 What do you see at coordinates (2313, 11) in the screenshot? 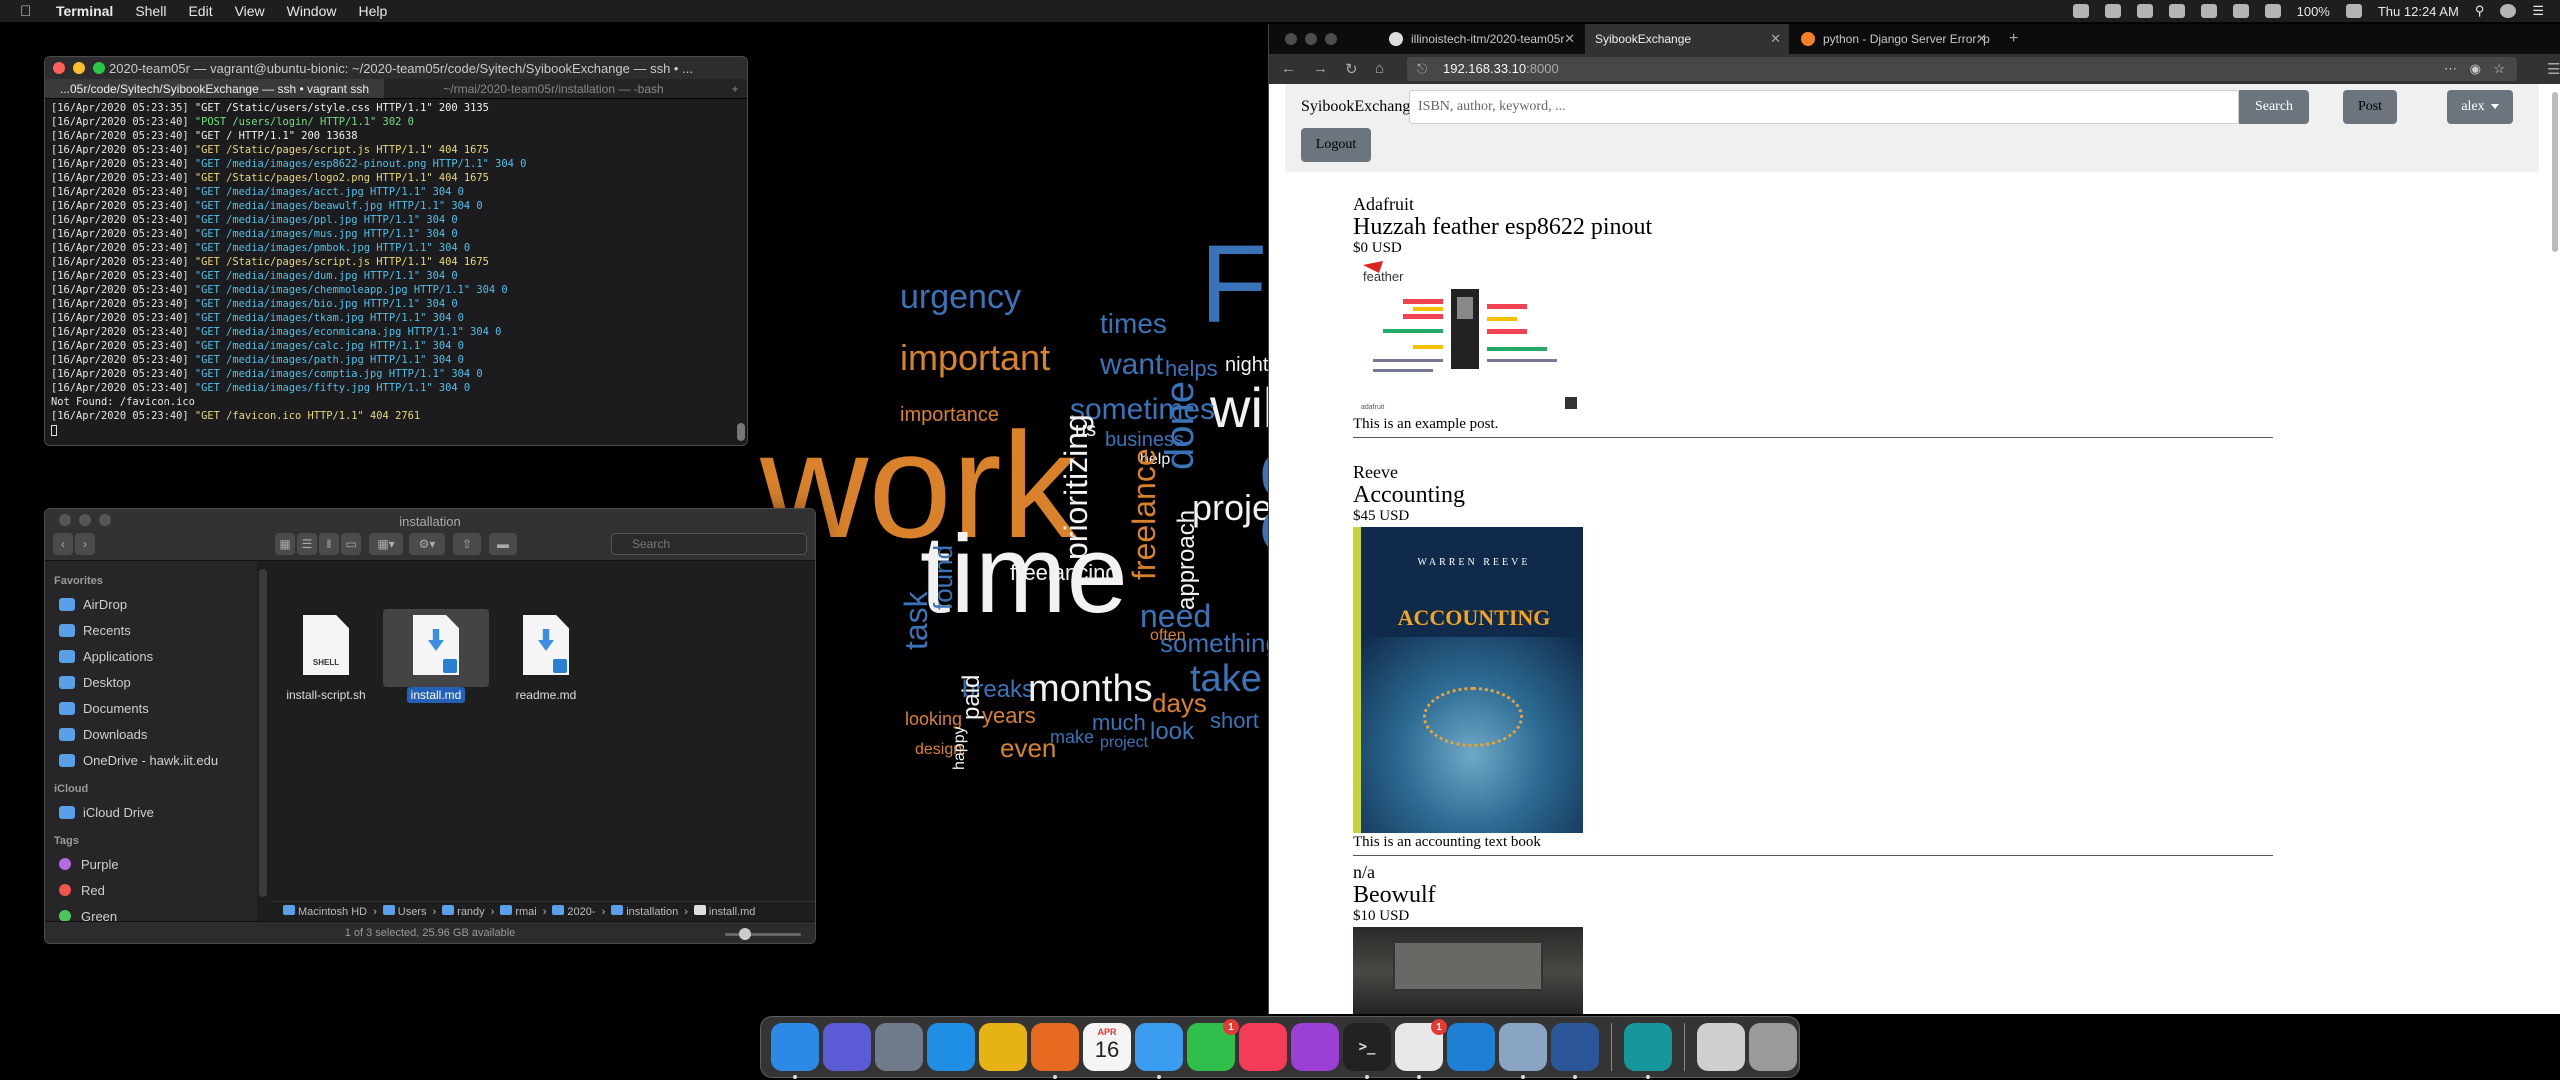
I see `battery-percent: 100%` at bounding box center [2313, 11].